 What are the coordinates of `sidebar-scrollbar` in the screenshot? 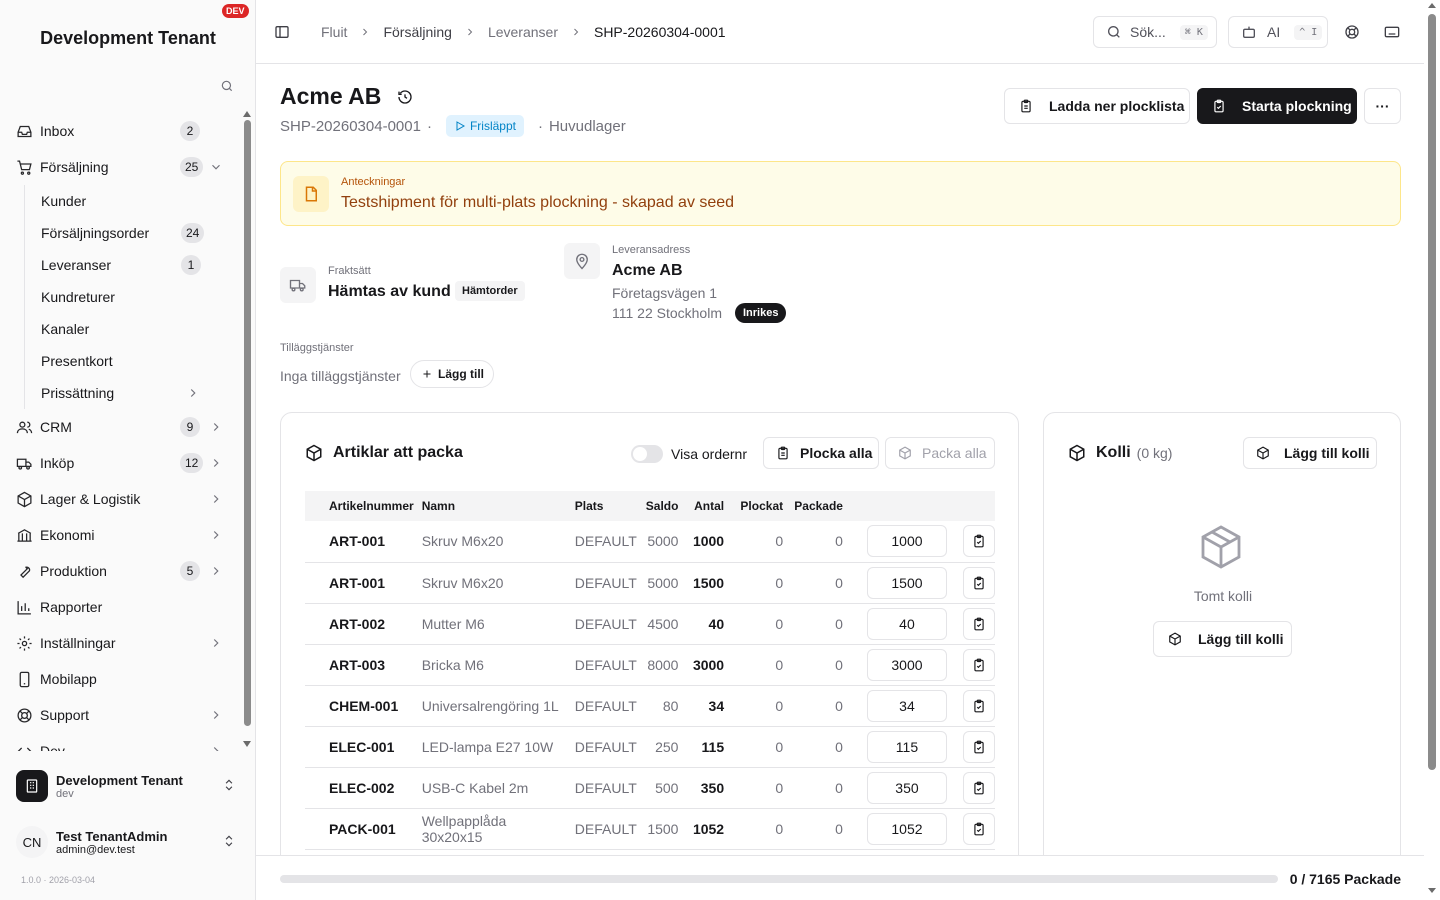 It's located at (247, 431).